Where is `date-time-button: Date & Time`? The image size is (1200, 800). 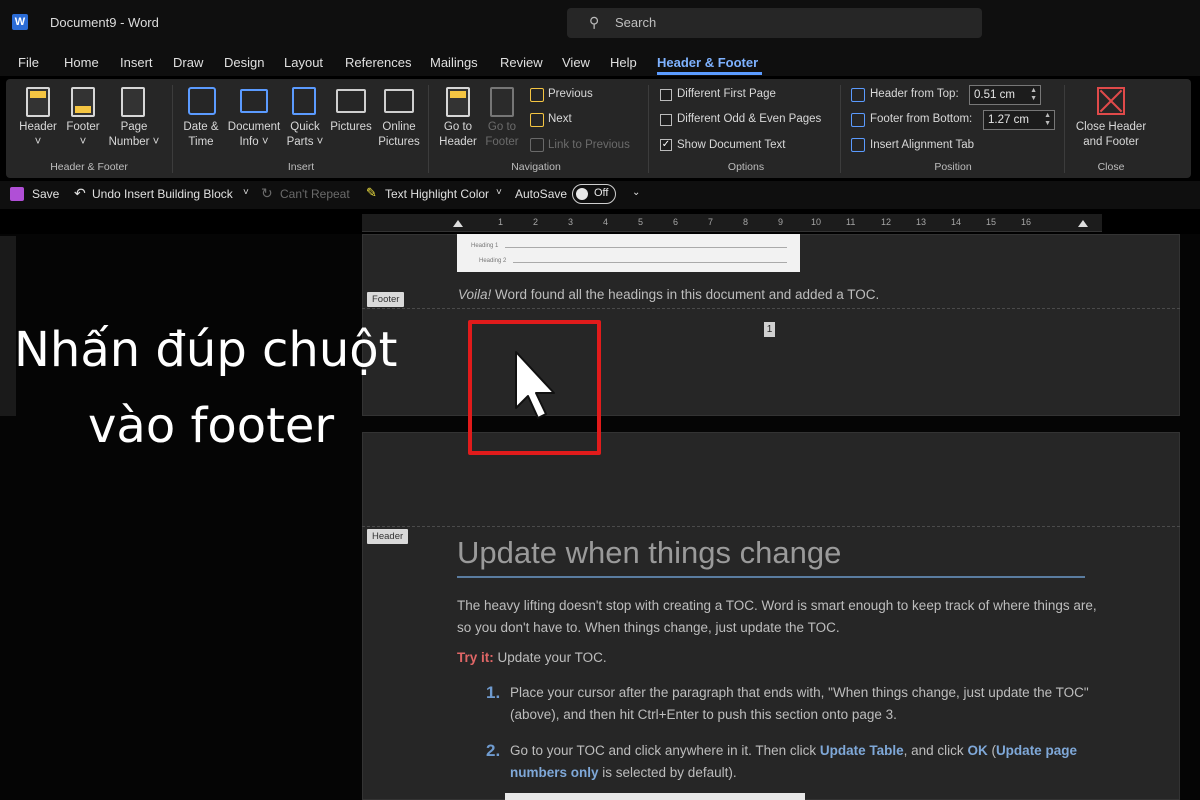 date-time-button: Date & Time is located at coordinates (201, 135).